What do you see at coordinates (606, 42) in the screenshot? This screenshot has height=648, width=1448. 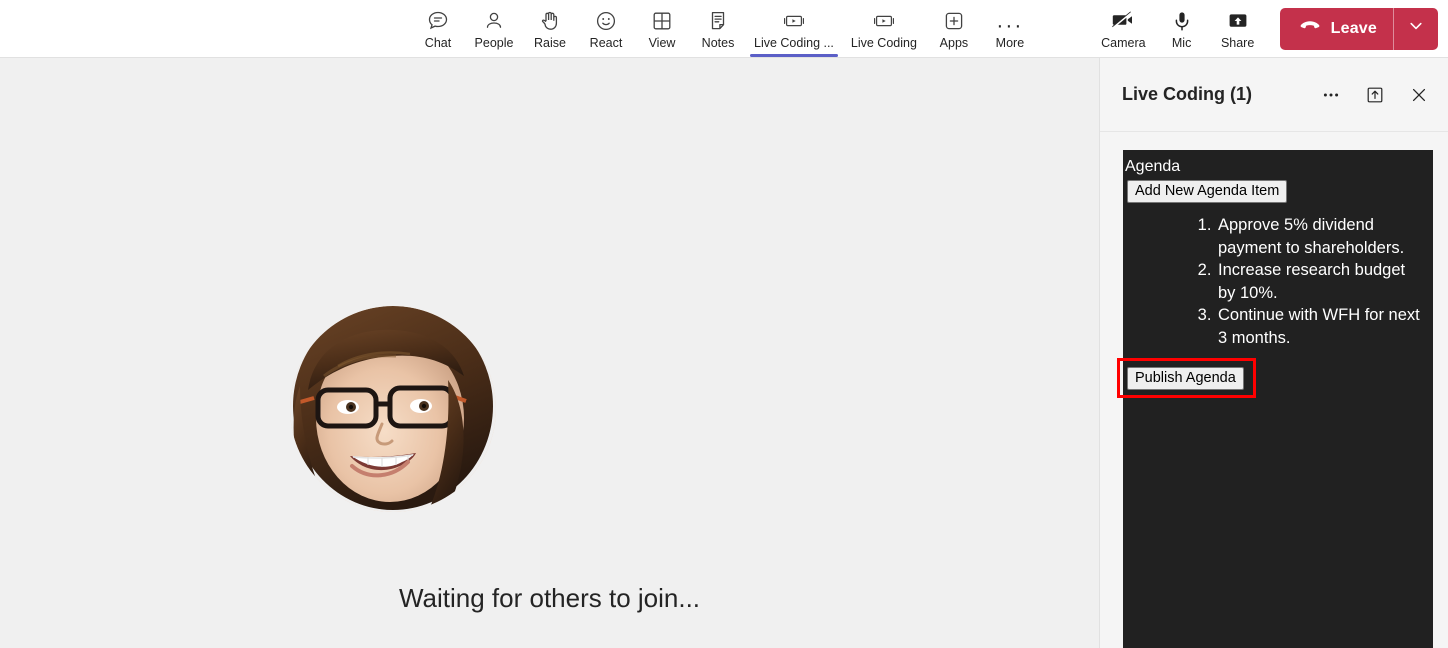 I see `toolbar-label-react: React` at bounding box center [606, 42].